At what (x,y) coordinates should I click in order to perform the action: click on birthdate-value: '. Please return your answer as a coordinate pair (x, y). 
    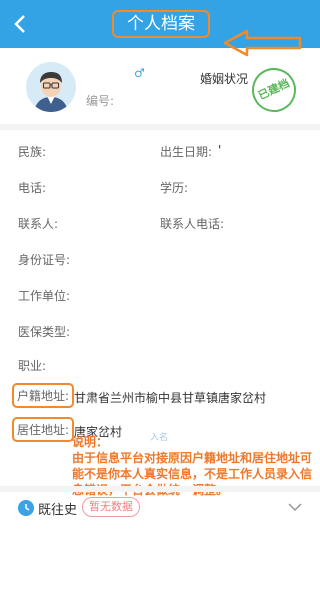
    Looking at the image, I should click on (220, 150).